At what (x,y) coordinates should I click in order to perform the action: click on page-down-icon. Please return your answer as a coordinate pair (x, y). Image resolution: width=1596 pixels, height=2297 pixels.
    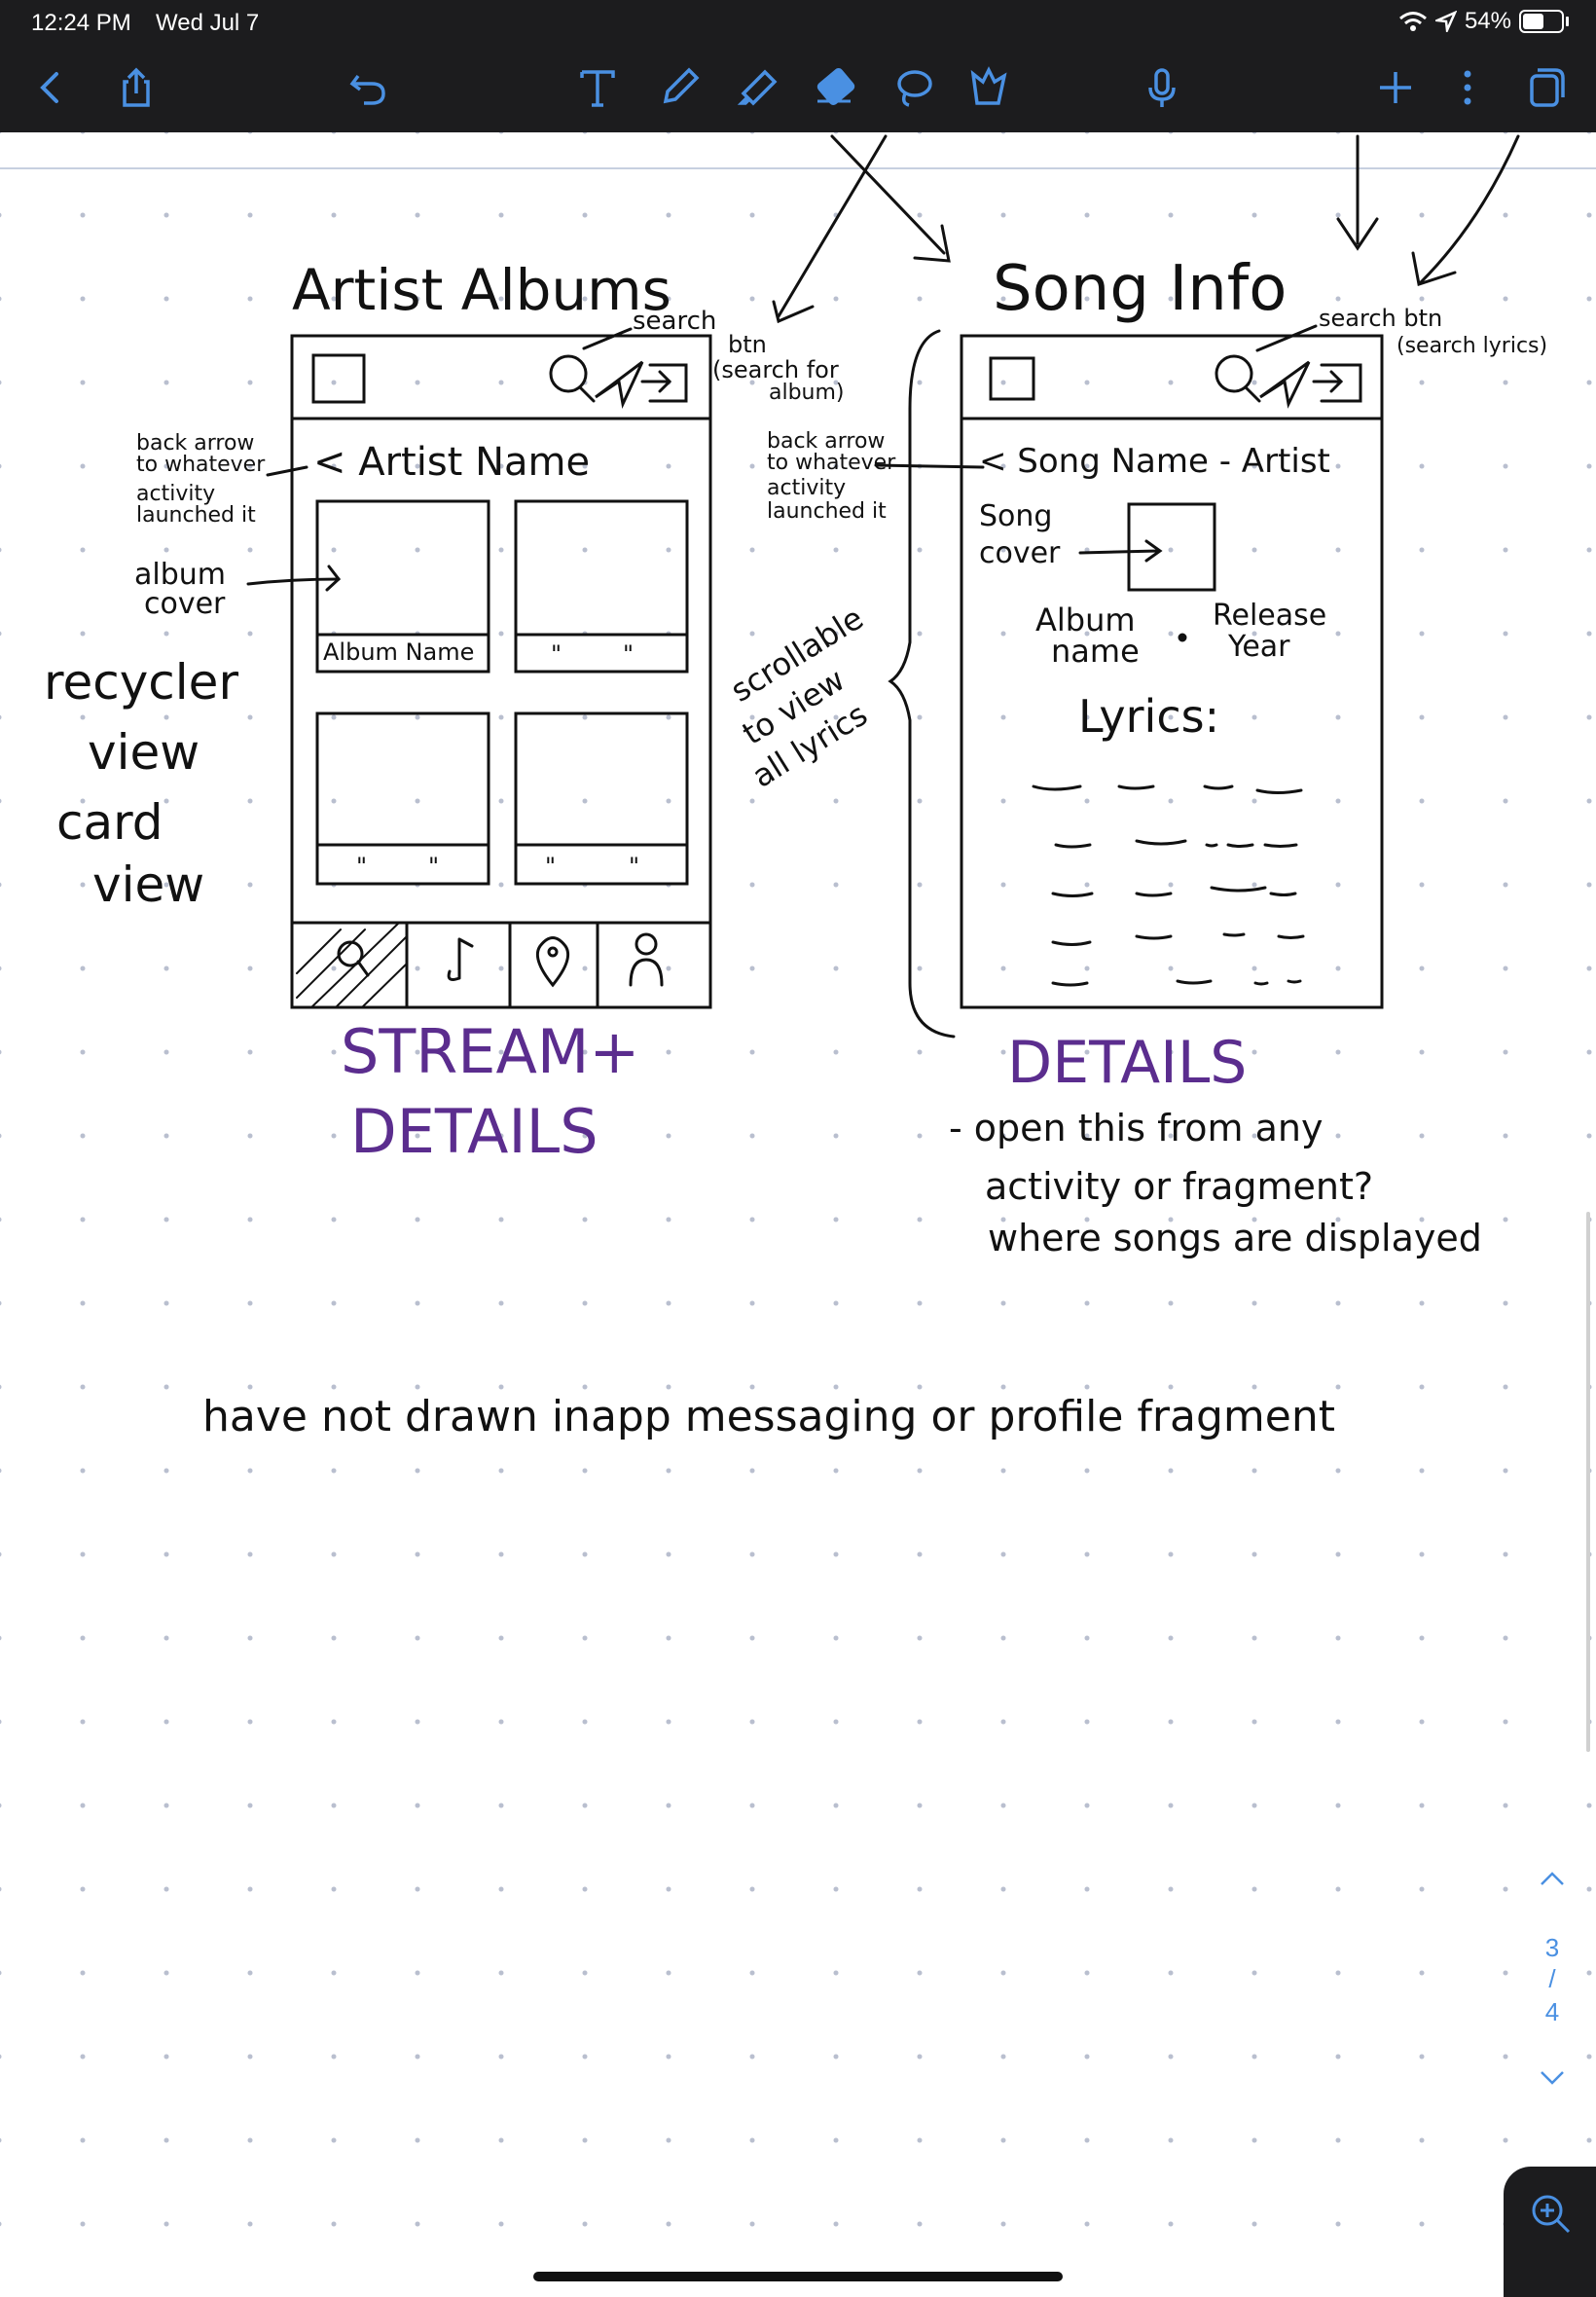
    Looking at the image, I should click on (1553, 2078).